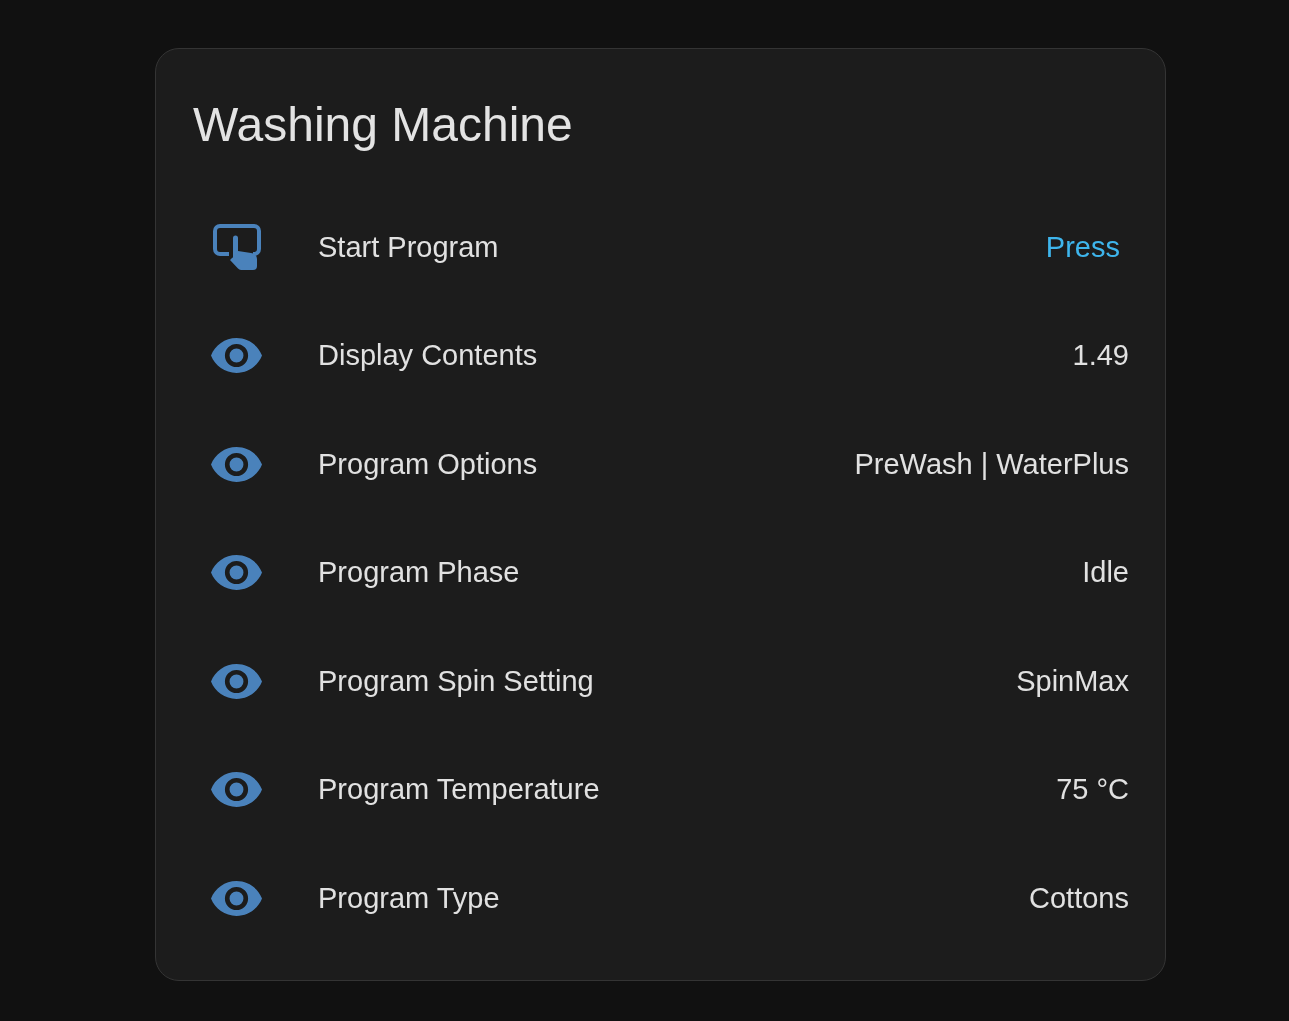 The height and width of the screenshot is (1021, 1289). What do you see at coordinates (1105, 573) in the screenshot?
I see `entity-value: Idle` at bounding box center [1105, 573].